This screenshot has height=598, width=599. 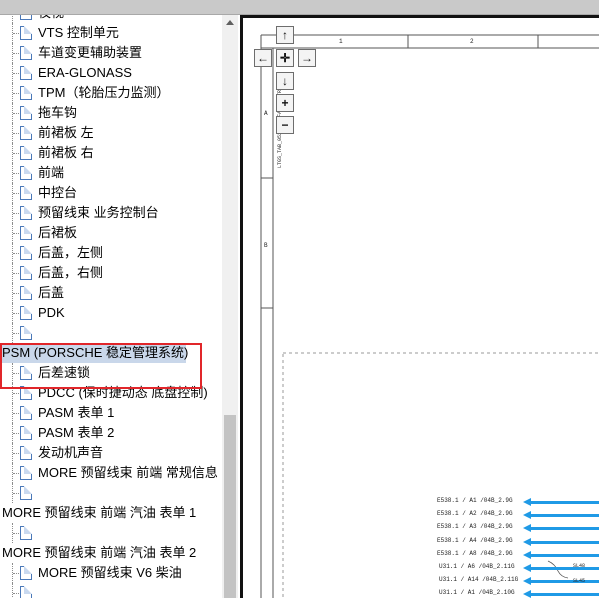 What do you see at coordinates (263, 58) in the screenshot?
I see `pan-left-button: ←` at bounding box center [263, 58].